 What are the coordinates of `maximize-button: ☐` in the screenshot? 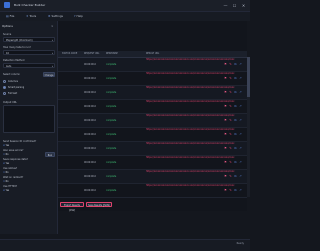 It's located at (234, 5).